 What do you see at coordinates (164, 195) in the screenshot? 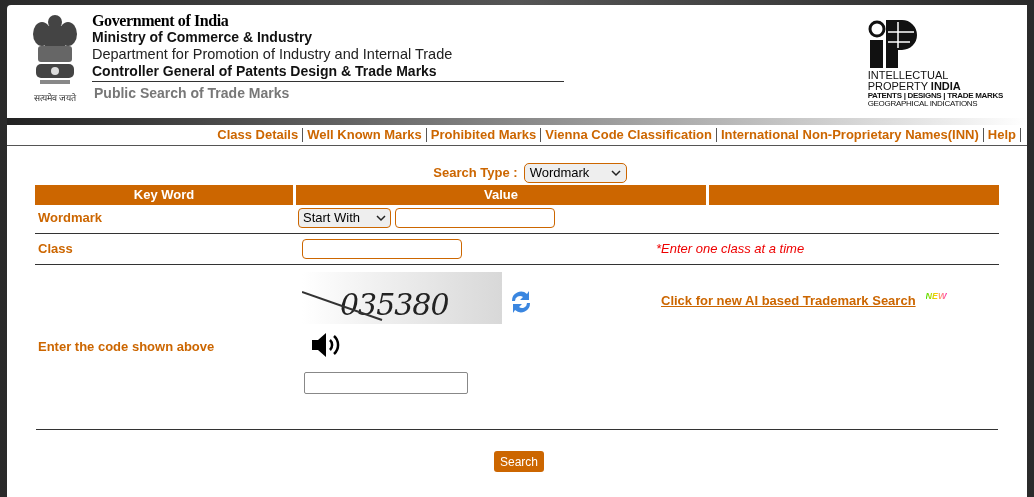
I see `column-header: Key Word` at bounding box center [164, 195].